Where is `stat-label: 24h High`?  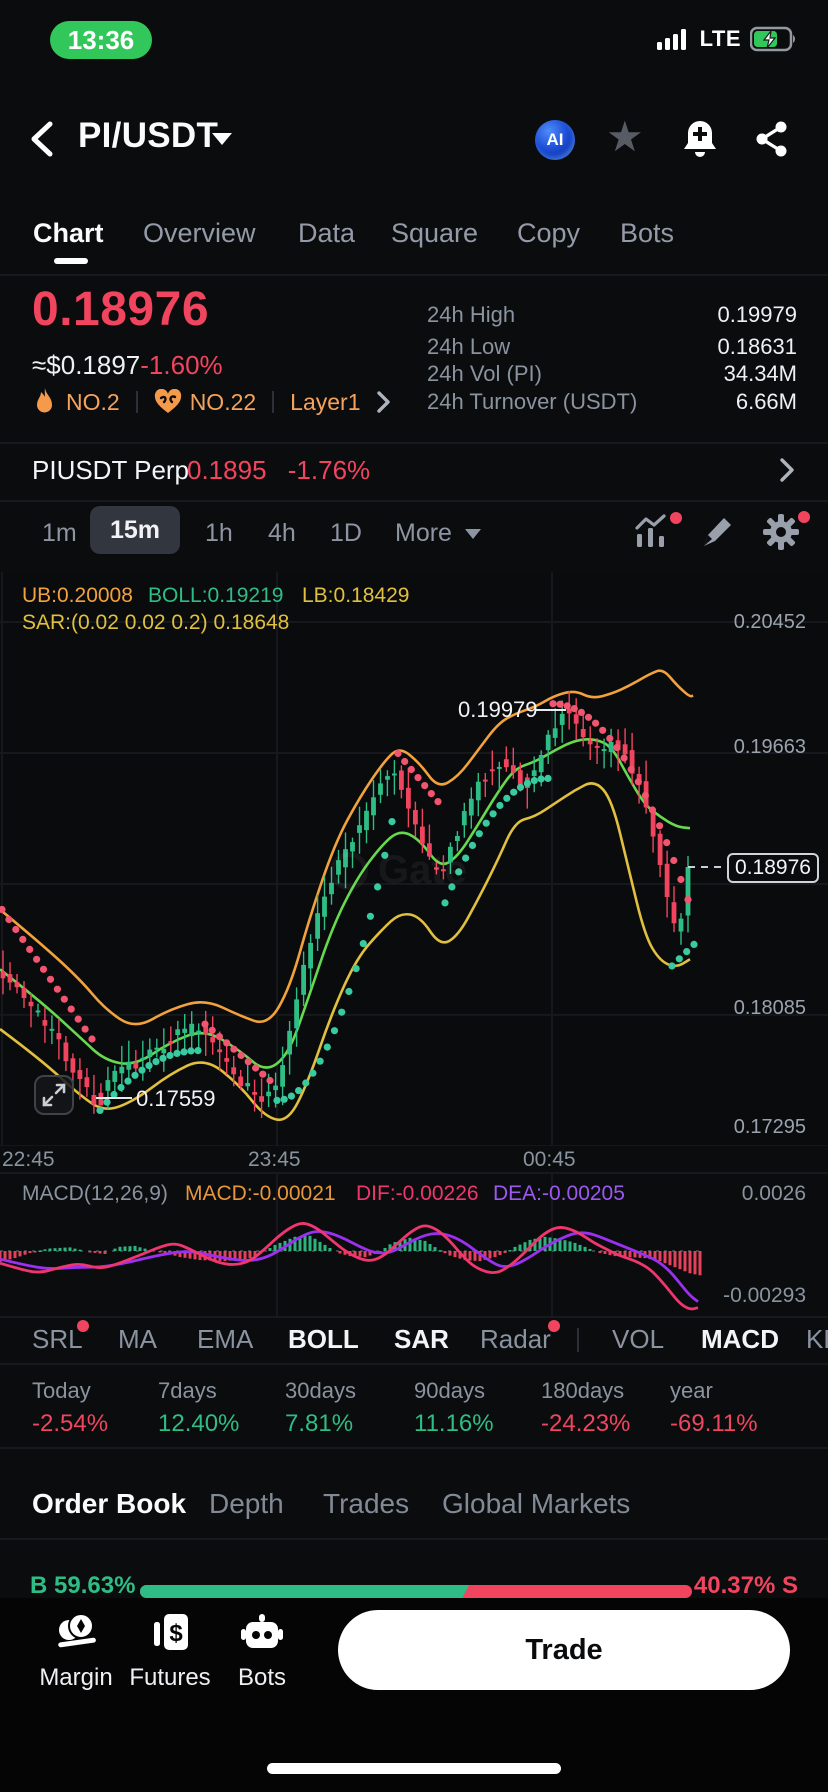
stat-label: 24h High is located at coordinates (471, 314).